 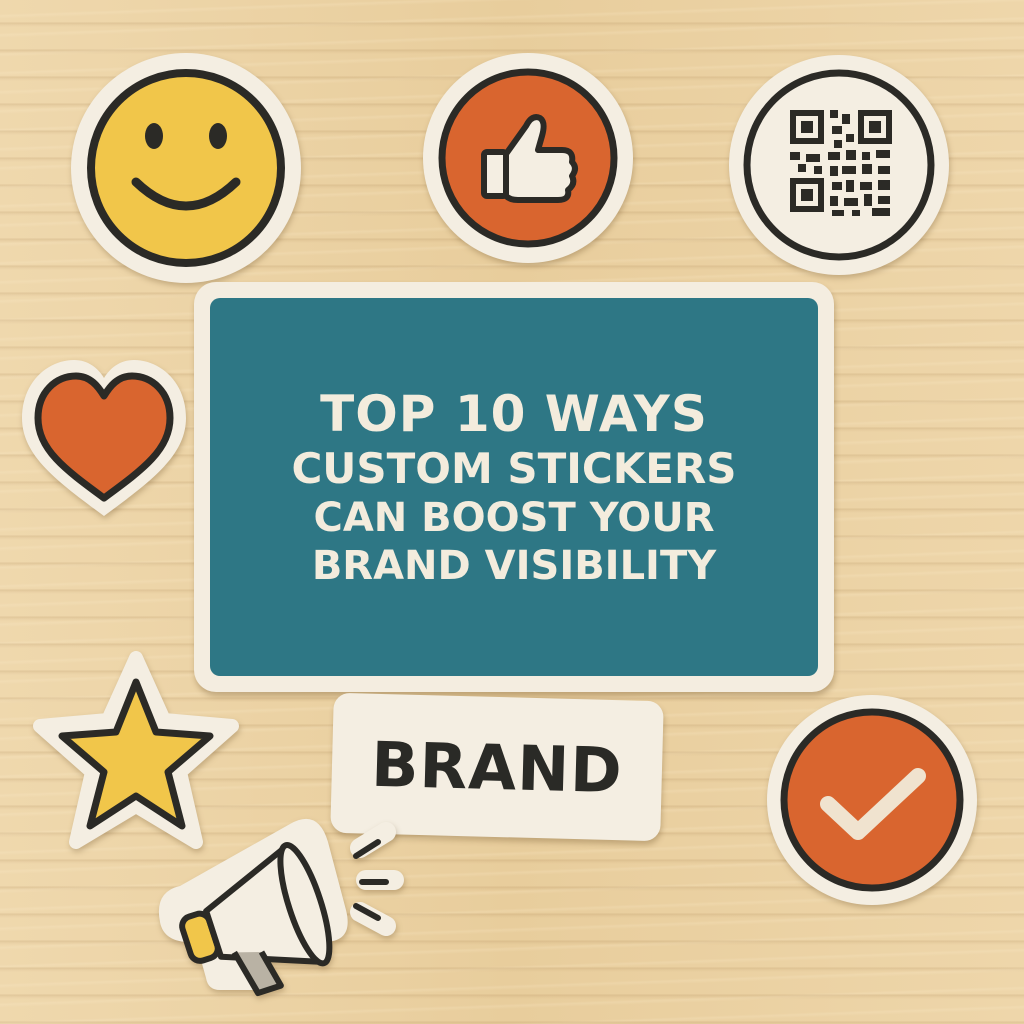 I want to click on title-line-4: BRAND VISIBILITY, so click(x=514, y=566).